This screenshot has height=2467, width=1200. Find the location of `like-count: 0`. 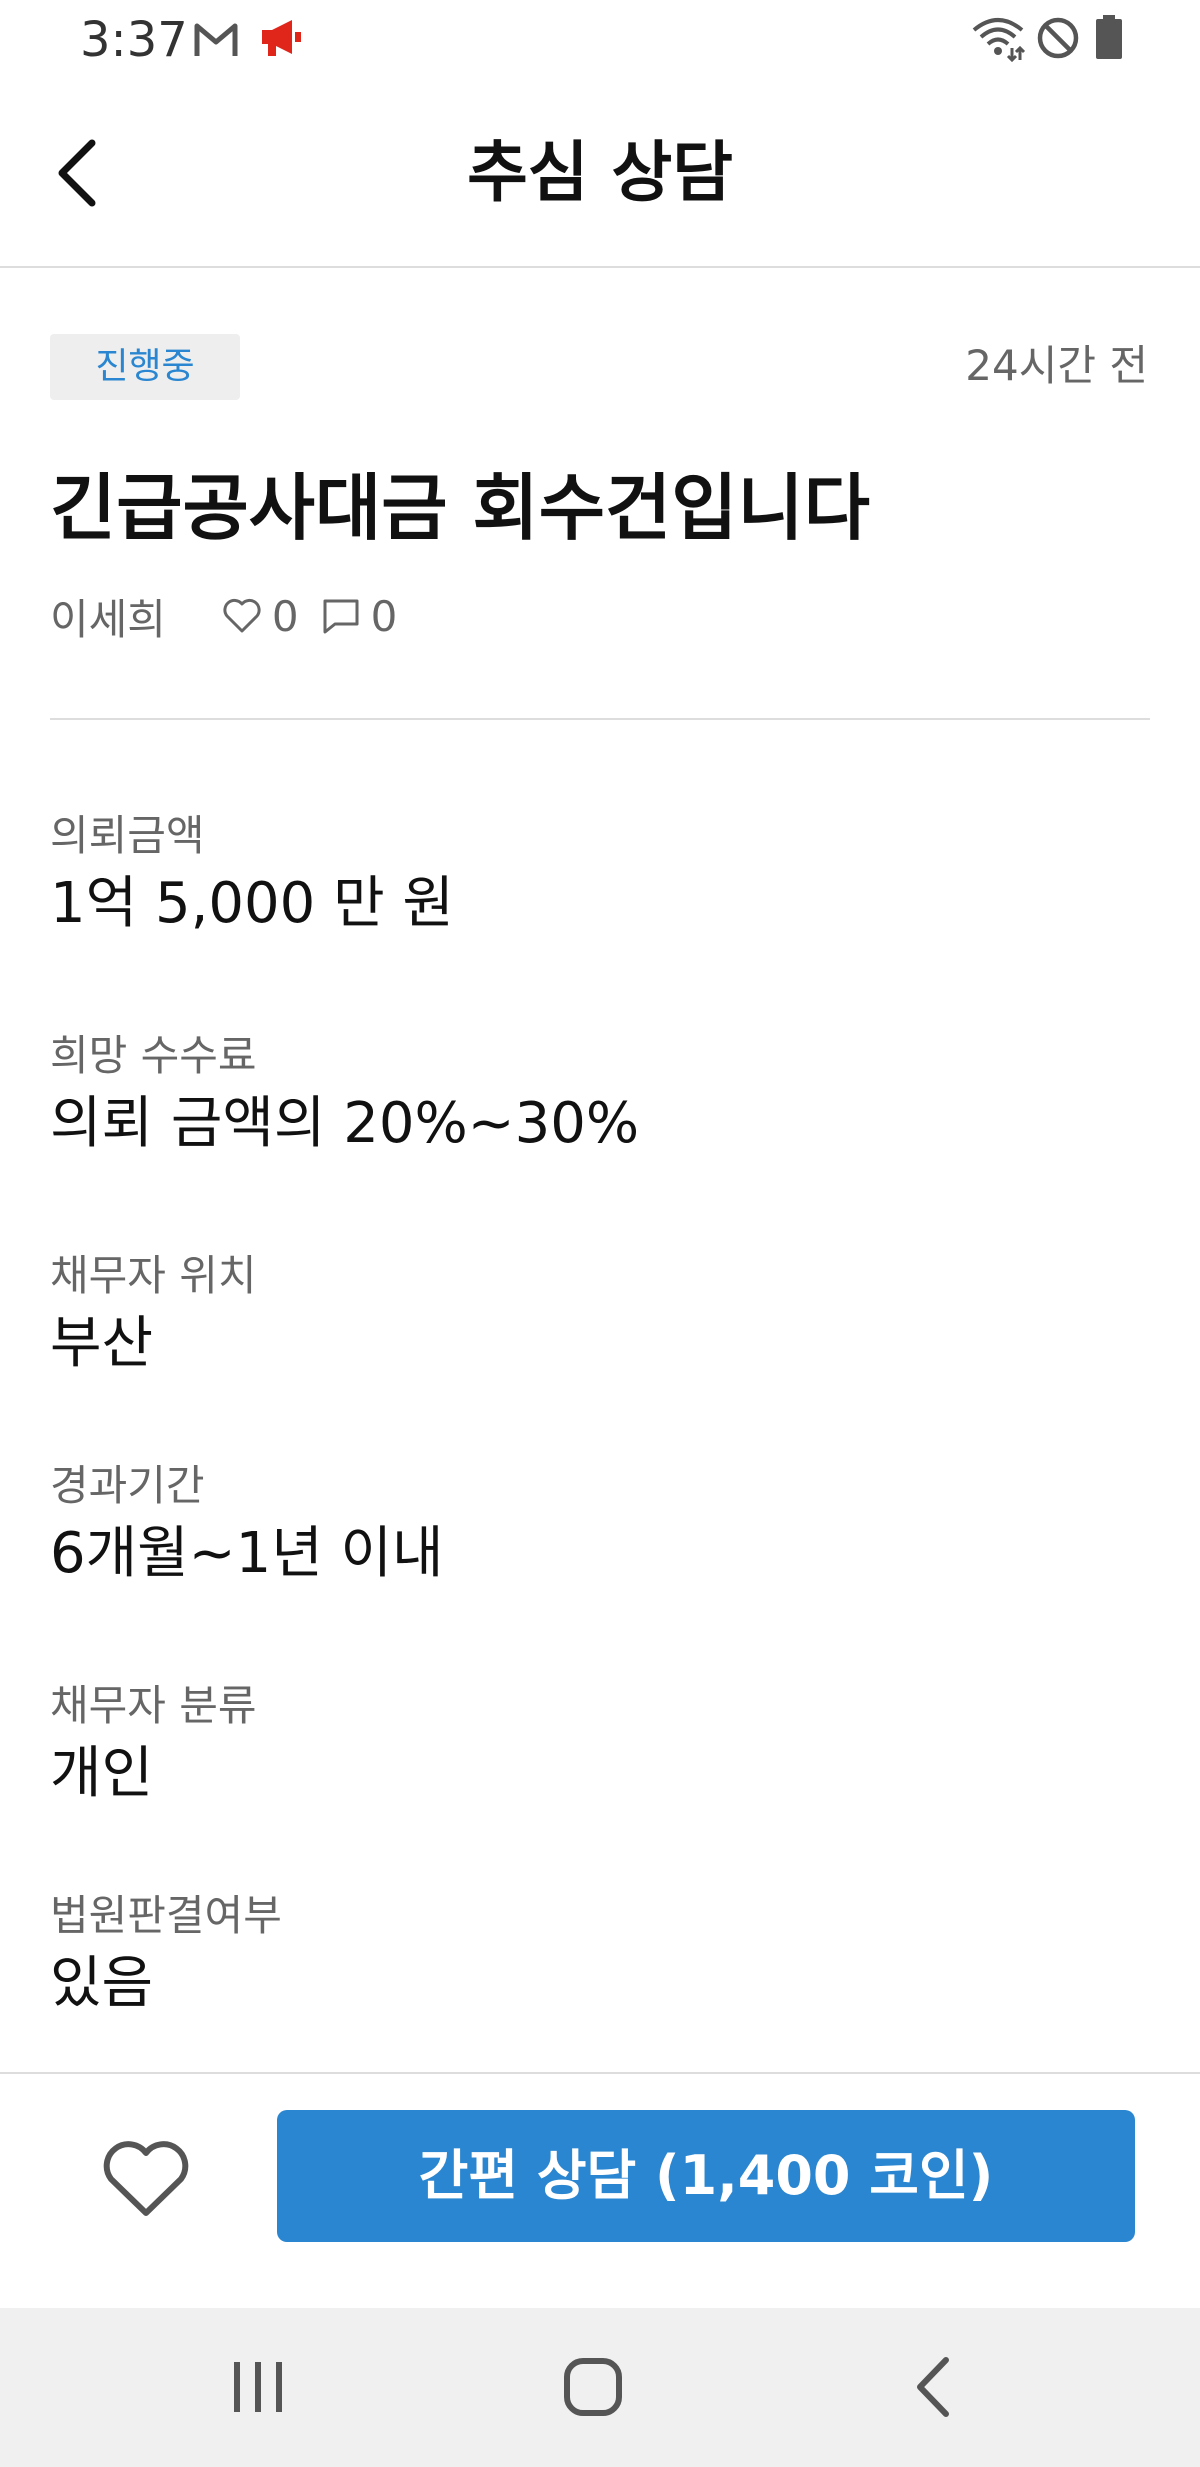

like-count: 0 is located at coordinates (260, 616).